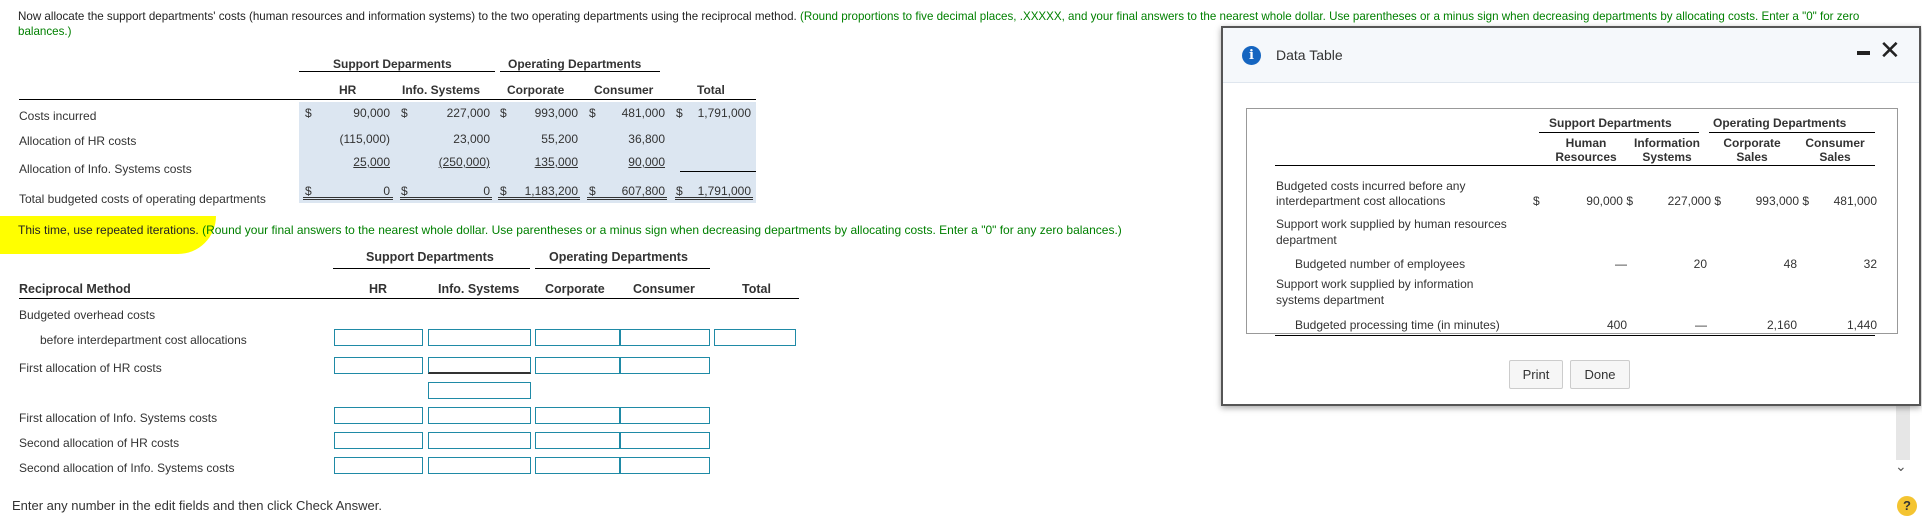 This screenshot has height=519, width=1922. Describe the element at coordinates (577, 465) in the screenshot. I see `input-second-info-corporate` at that location.